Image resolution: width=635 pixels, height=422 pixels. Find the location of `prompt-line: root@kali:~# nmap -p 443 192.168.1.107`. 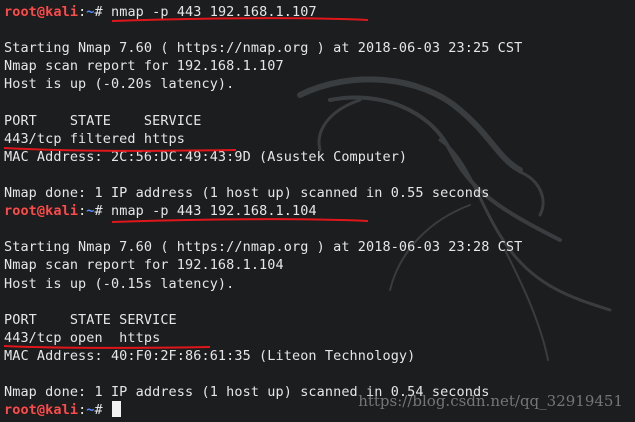

prompt-line: root@kali:~# nmap -p 443 192.168.1.107 is located at coordinates (160, 12).